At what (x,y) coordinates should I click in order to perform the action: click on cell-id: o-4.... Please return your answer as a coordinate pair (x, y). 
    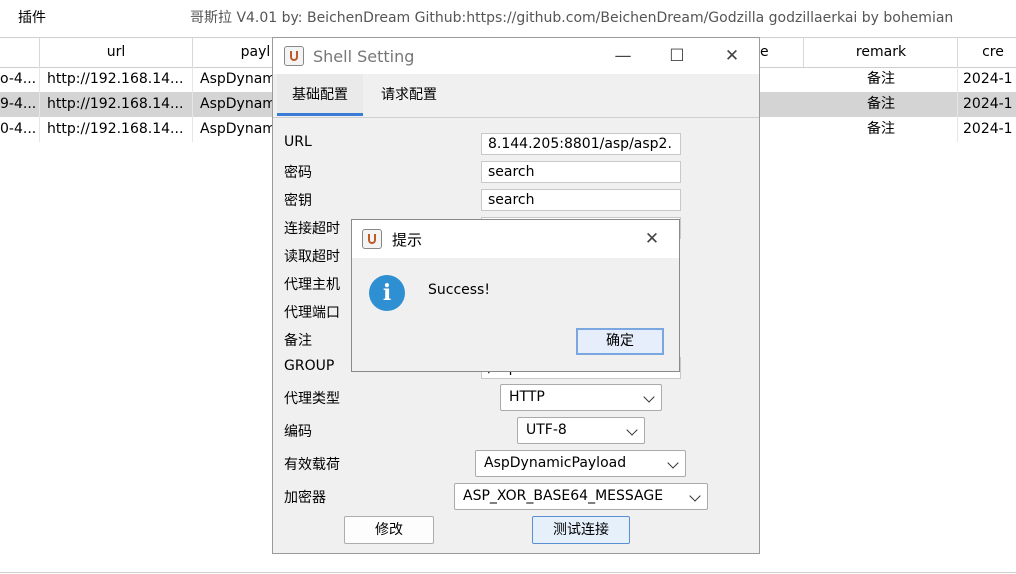
    Looking at the image, I should click on (20, 79).